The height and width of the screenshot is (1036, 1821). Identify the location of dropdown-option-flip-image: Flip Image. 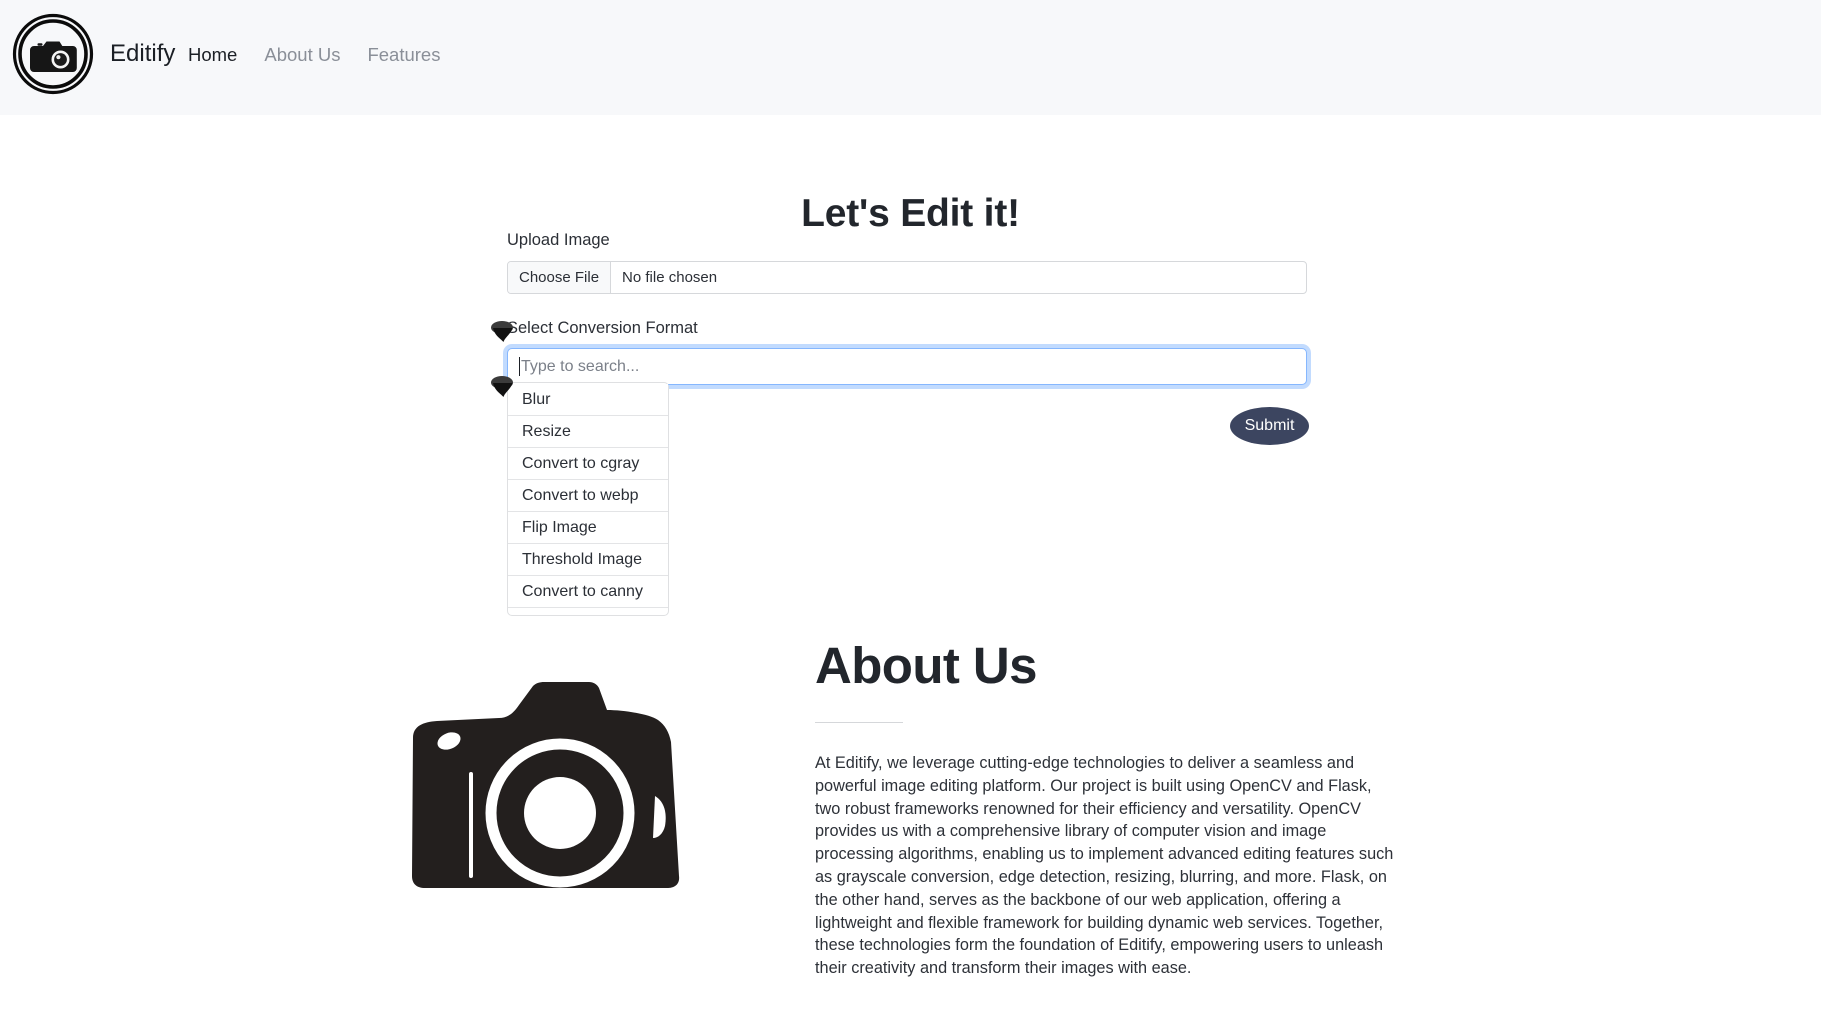
(588, 528).